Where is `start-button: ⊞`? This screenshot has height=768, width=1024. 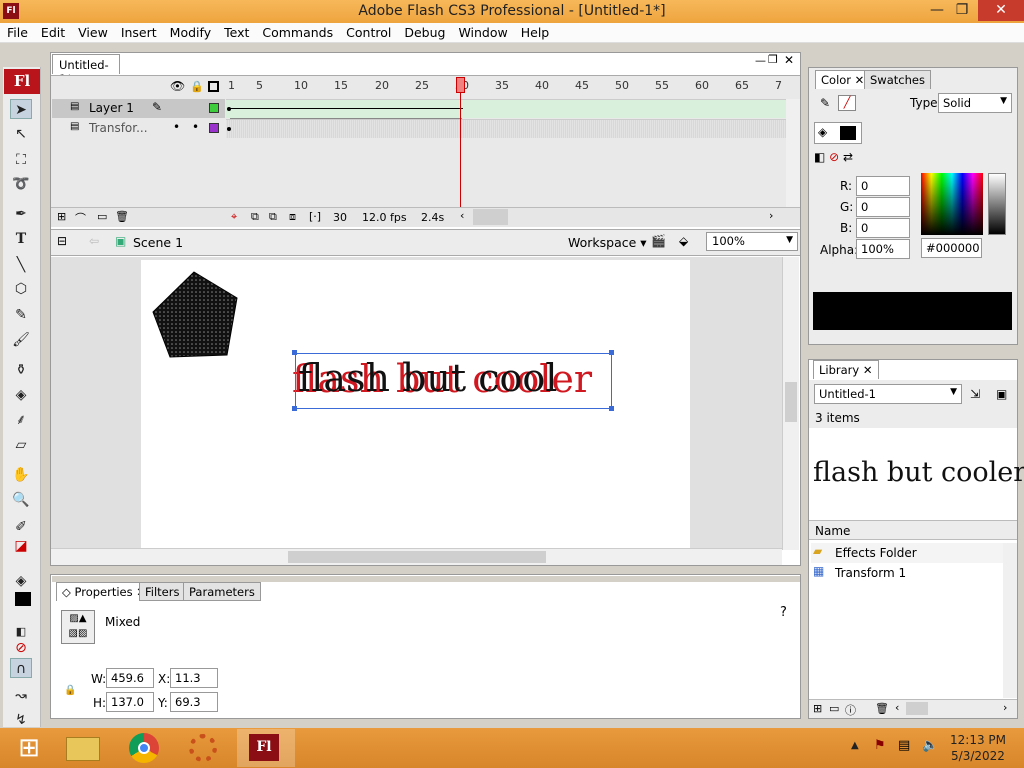 start-button: ⊞ is located at coordinates (29, 748).